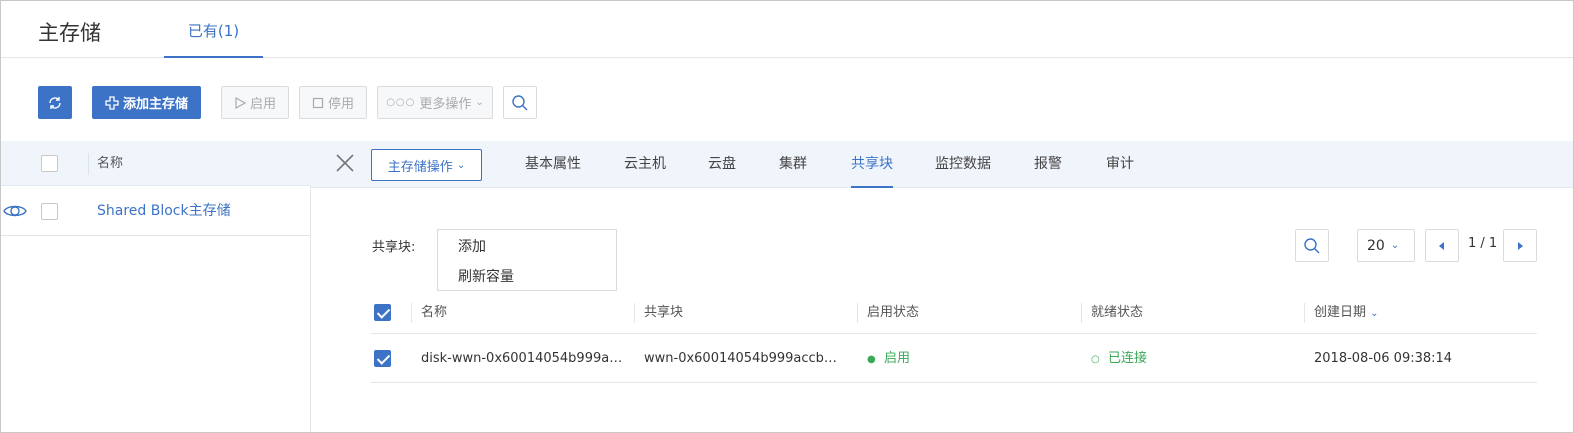 This screenshot has width=1574, height=433. I want to click on page-size-value: 20, so click(1376, 245).